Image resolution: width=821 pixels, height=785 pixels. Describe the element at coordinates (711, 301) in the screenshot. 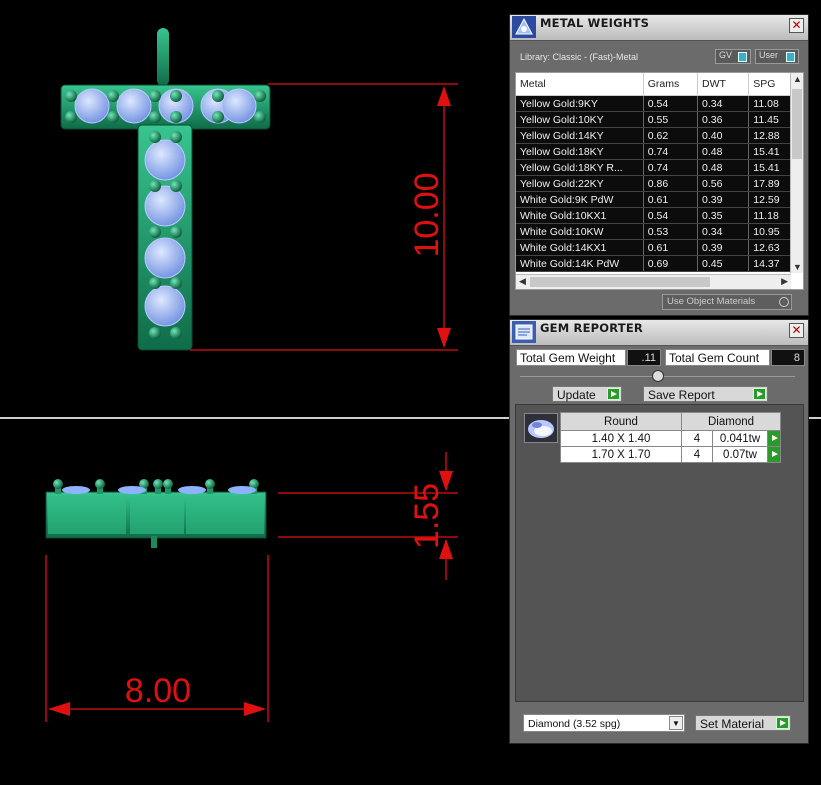

I see `use-object-materials-label: Use Object Materials` at that location.